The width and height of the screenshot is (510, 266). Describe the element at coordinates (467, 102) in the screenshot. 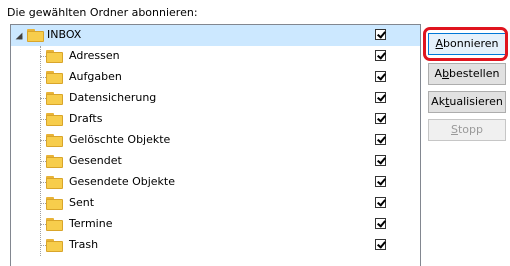

I see `refresh-button: Aktualisieren` at that location.